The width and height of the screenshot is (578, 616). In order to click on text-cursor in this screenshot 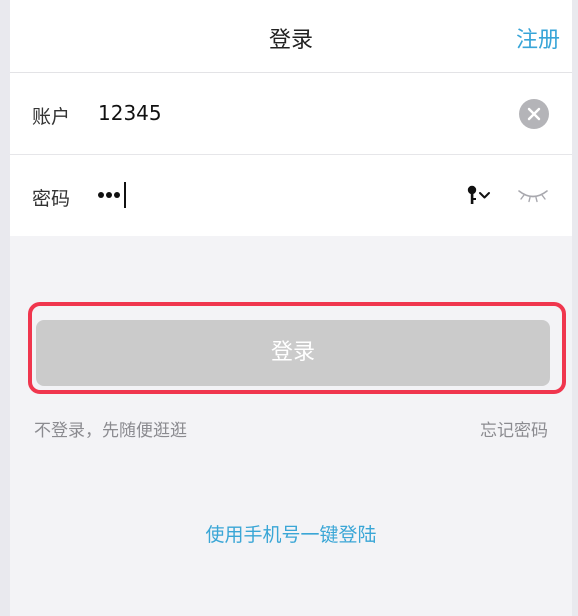, I will do `click(125, 195)`.